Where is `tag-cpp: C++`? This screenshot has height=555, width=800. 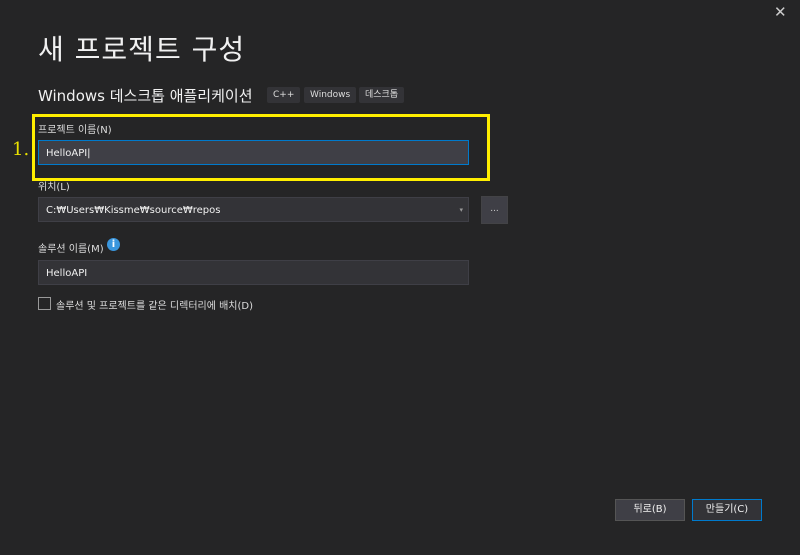
tag-cpp: C++ is located at coordinates (284, 95).